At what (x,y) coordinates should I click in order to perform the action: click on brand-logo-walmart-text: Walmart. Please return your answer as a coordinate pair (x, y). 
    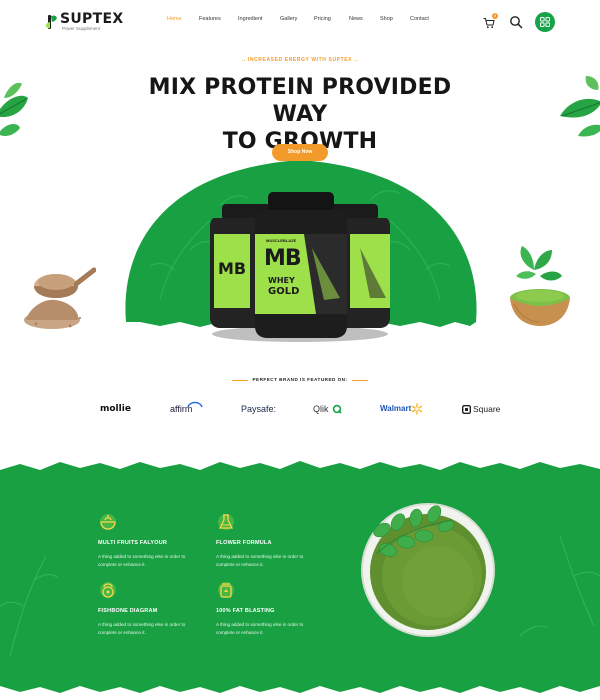
    Looking at the image, I should click on (396, 408).